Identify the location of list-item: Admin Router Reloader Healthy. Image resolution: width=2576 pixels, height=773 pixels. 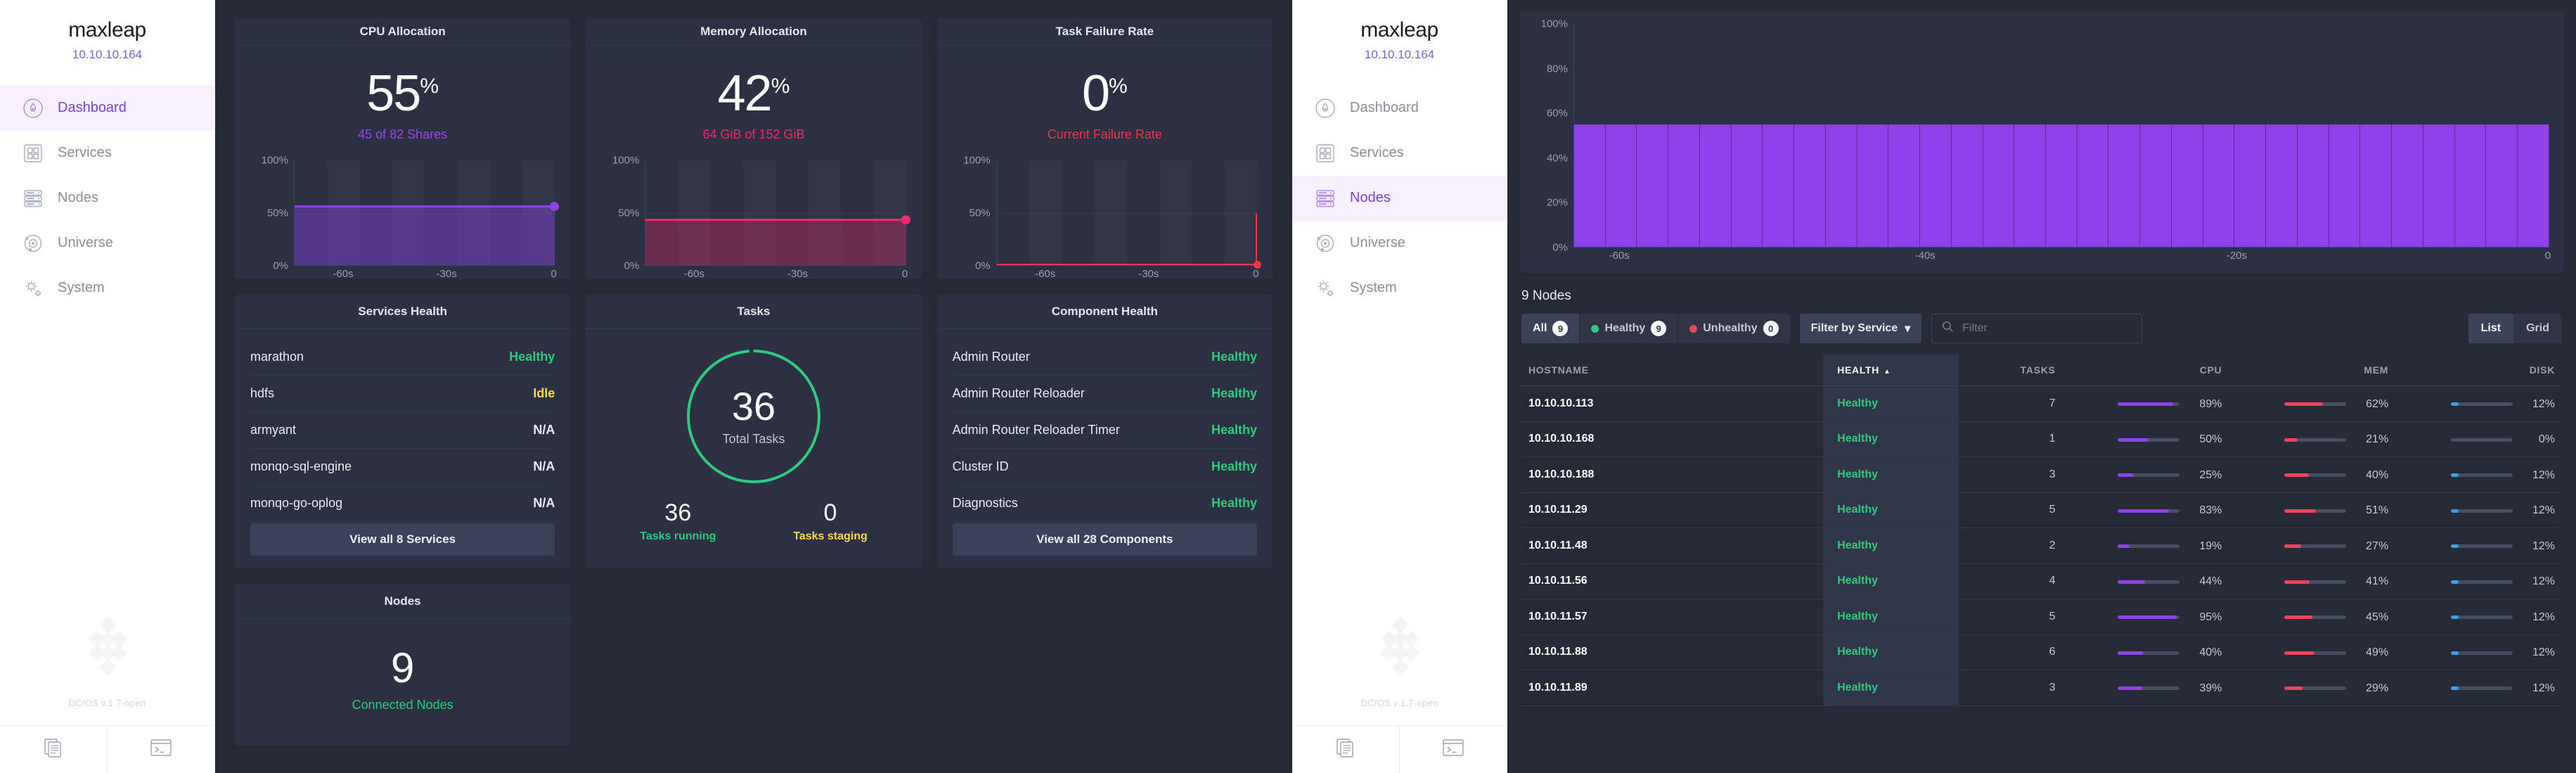
(1104, 394).